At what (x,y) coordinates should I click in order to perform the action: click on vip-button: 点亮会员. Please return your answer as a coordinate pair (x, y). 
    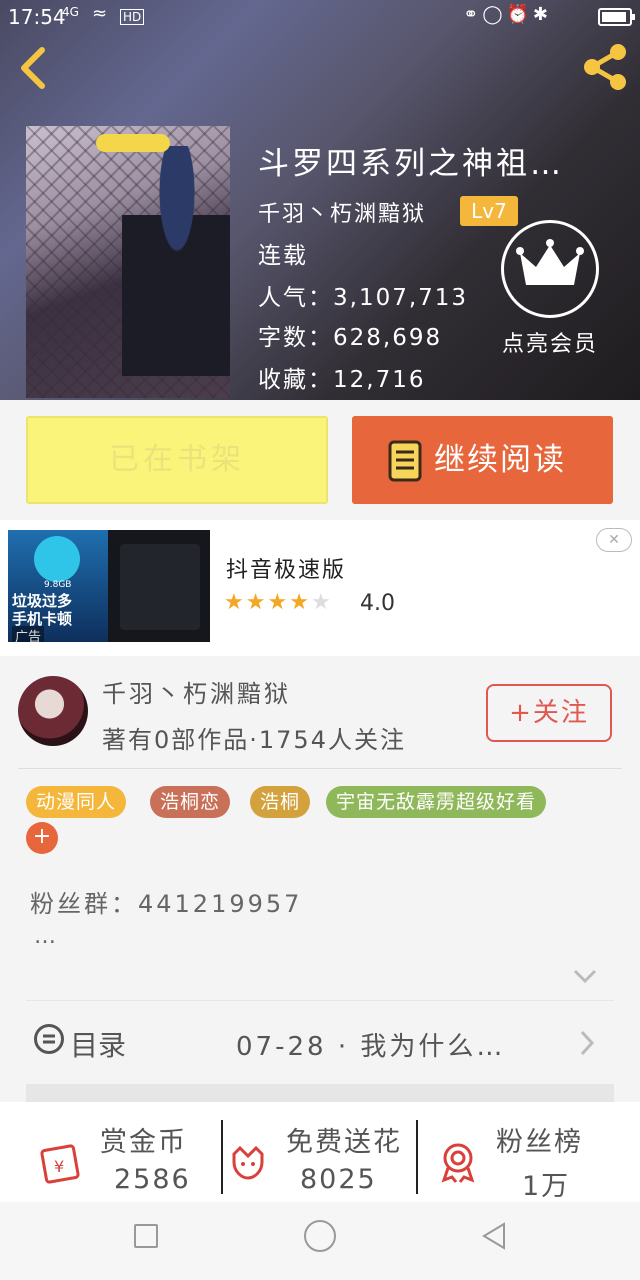
    Looking at the image, I should click on (550, 289).